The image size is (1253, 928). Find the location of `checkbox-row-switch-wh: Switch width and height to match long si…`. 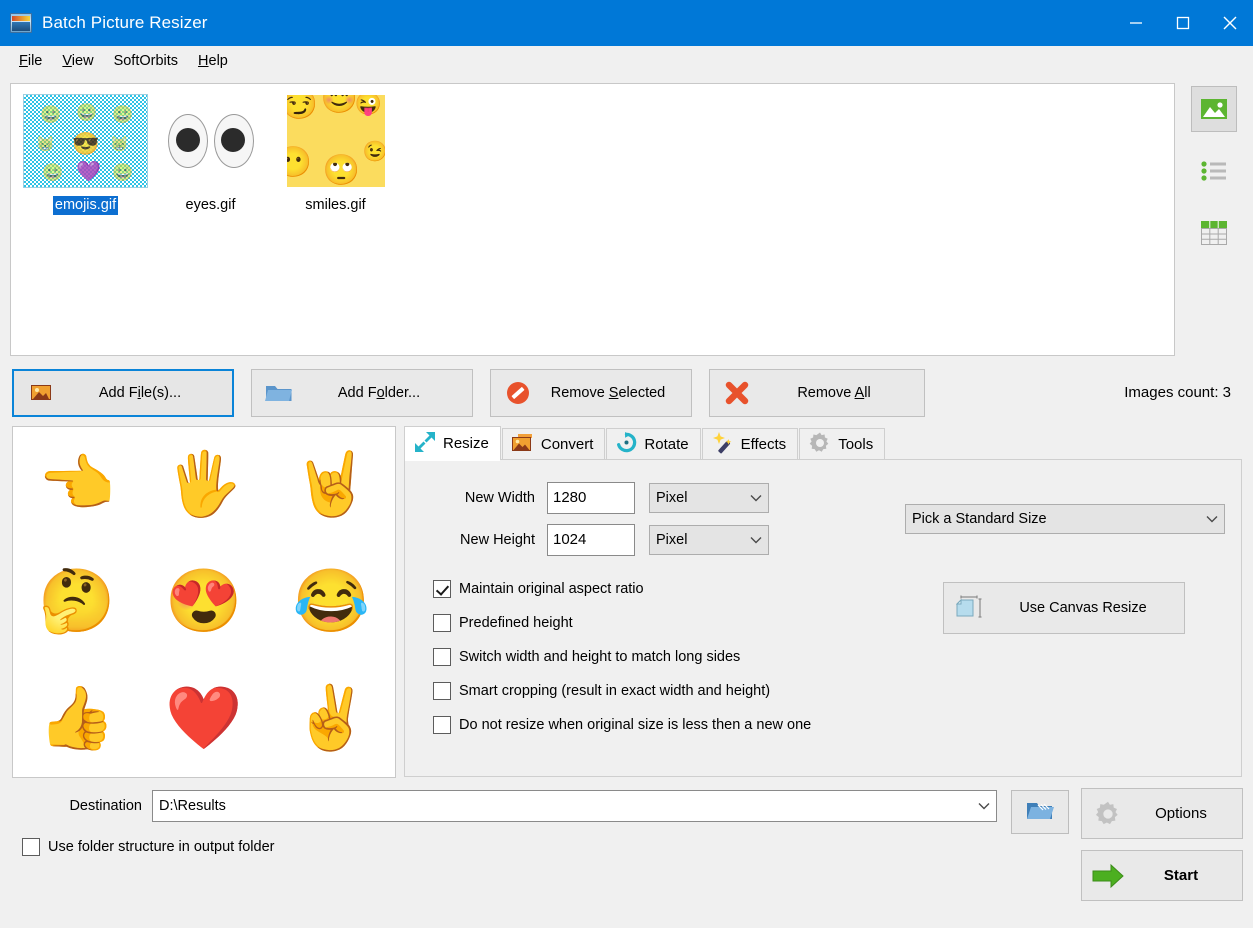

checkbox-row-switch-wh: Switch width and height to match long si… is located at coordinates (688, 657).